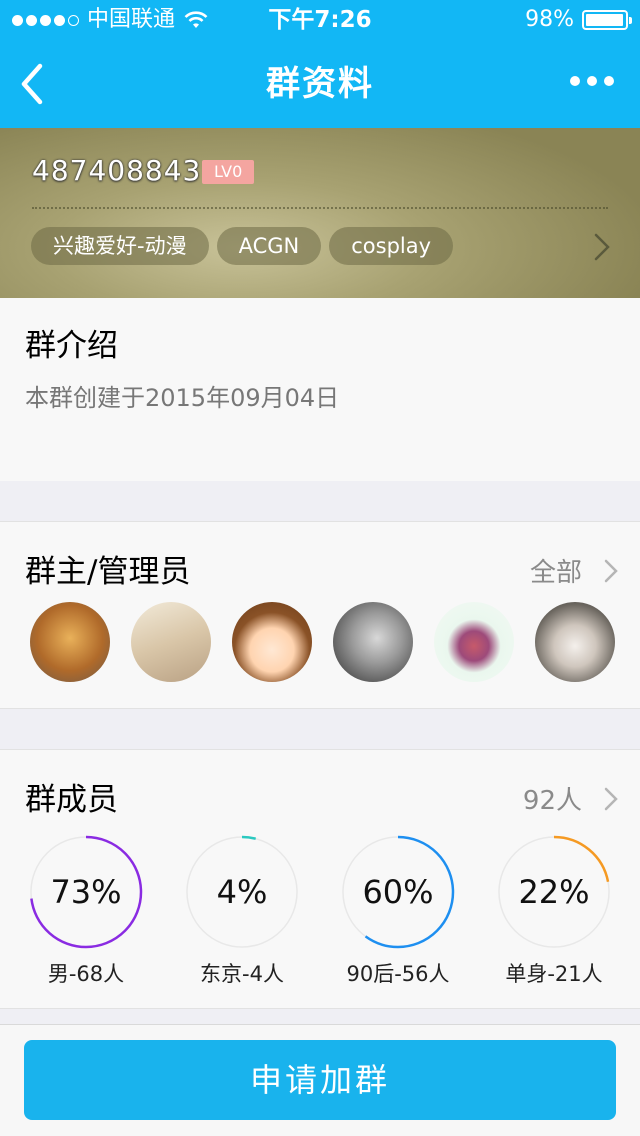  I want to click on join-group-button: 申请加群, so click(320, 1080).